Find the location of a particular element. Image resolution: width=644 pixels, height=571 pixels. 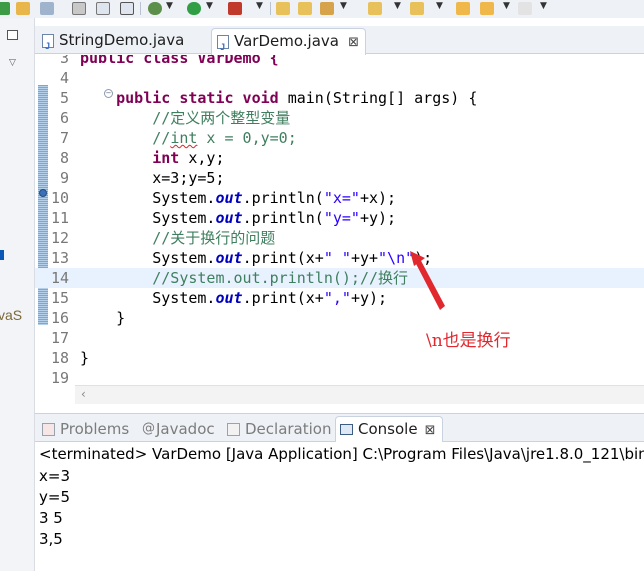

save-icon is located at coordinates (79, 8).